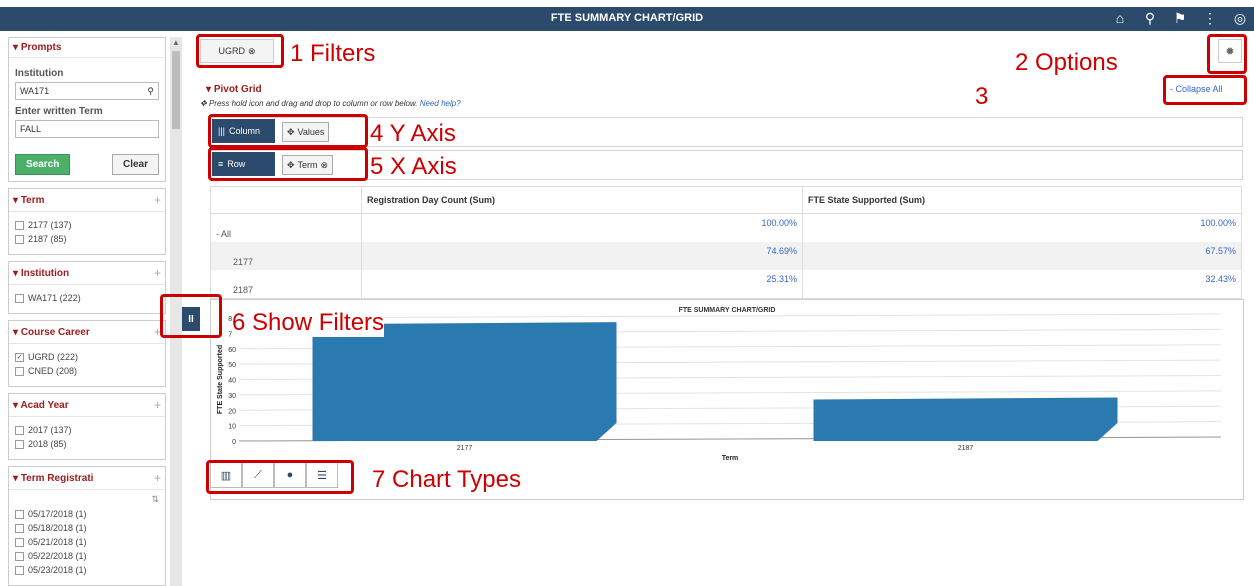  I want to click on y-tick-label: 30, so click(232, 396).